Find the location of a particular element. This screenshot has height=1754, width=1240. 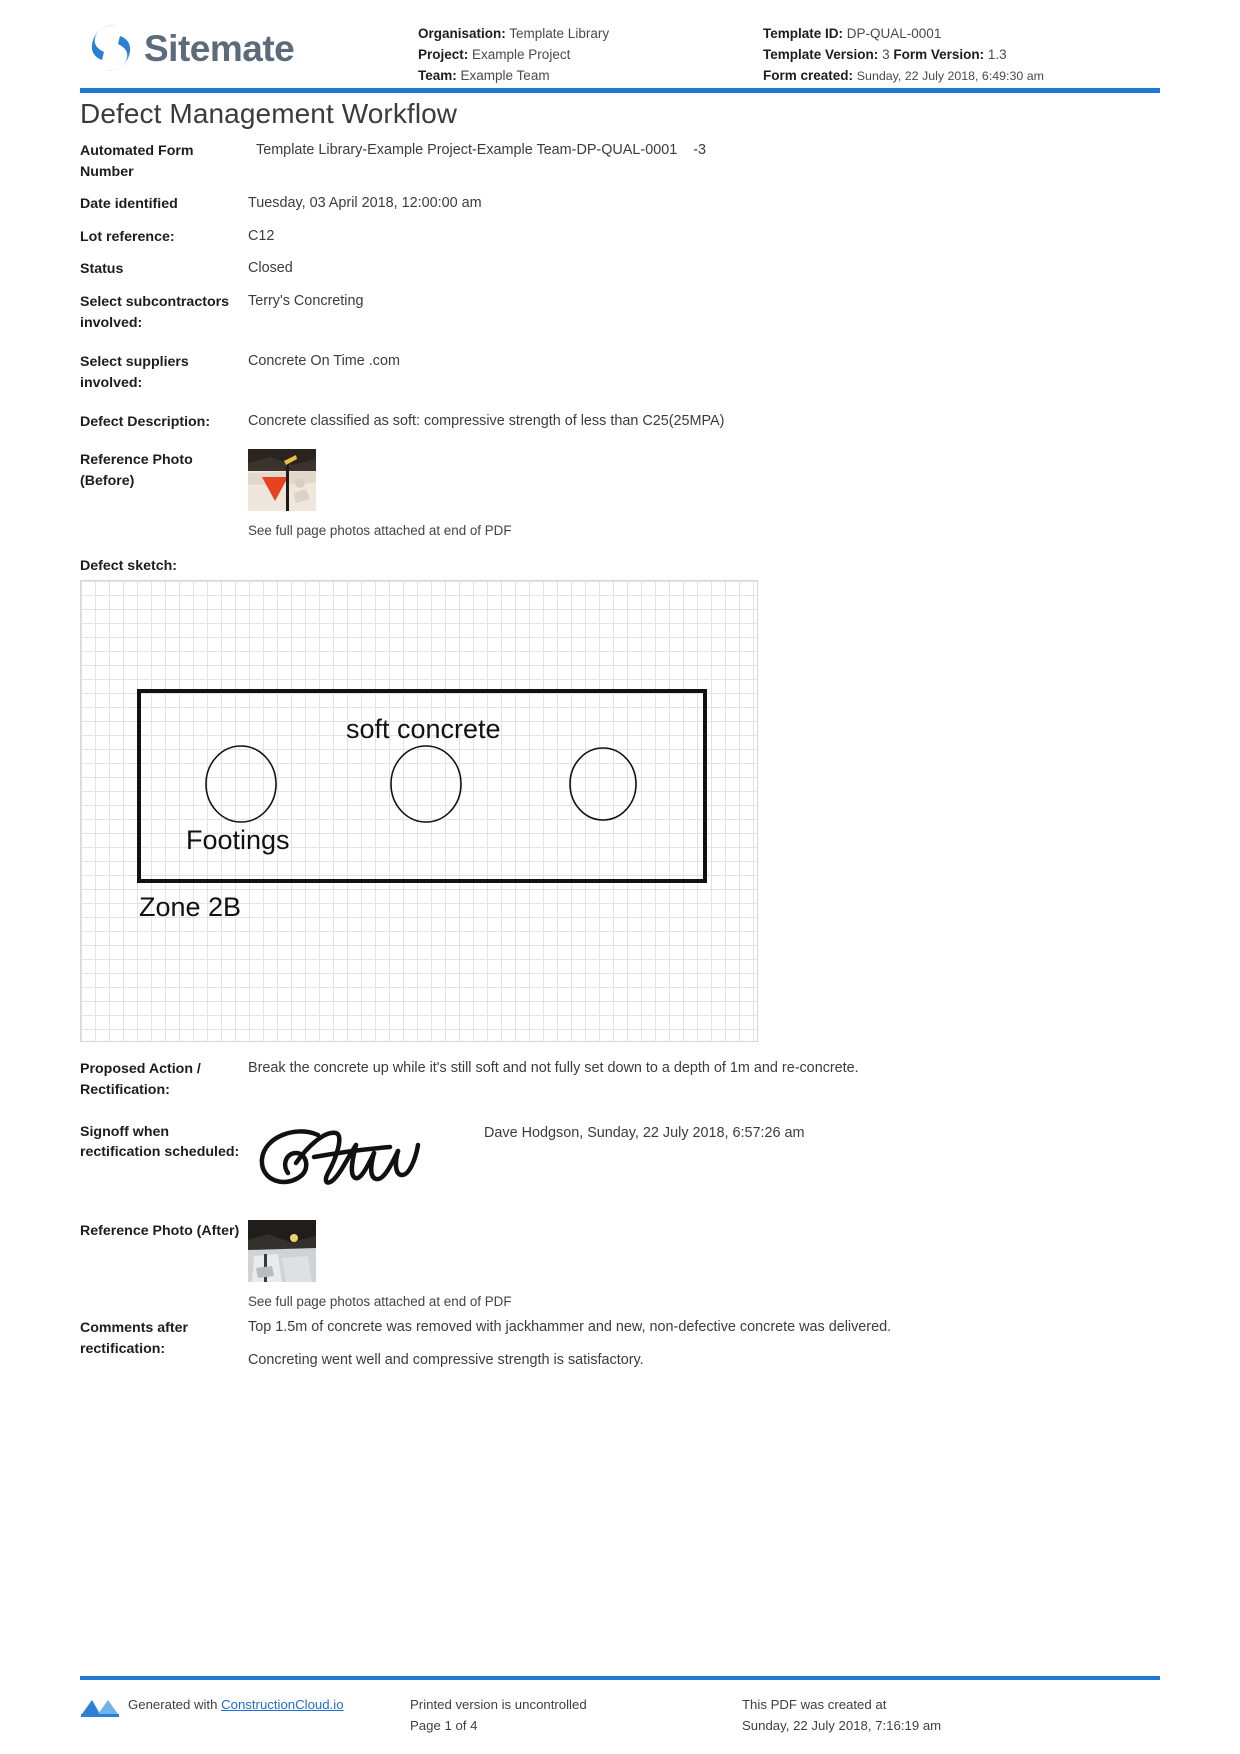

header-template-id-label: Template ID: is located at coordinates (803, 33).